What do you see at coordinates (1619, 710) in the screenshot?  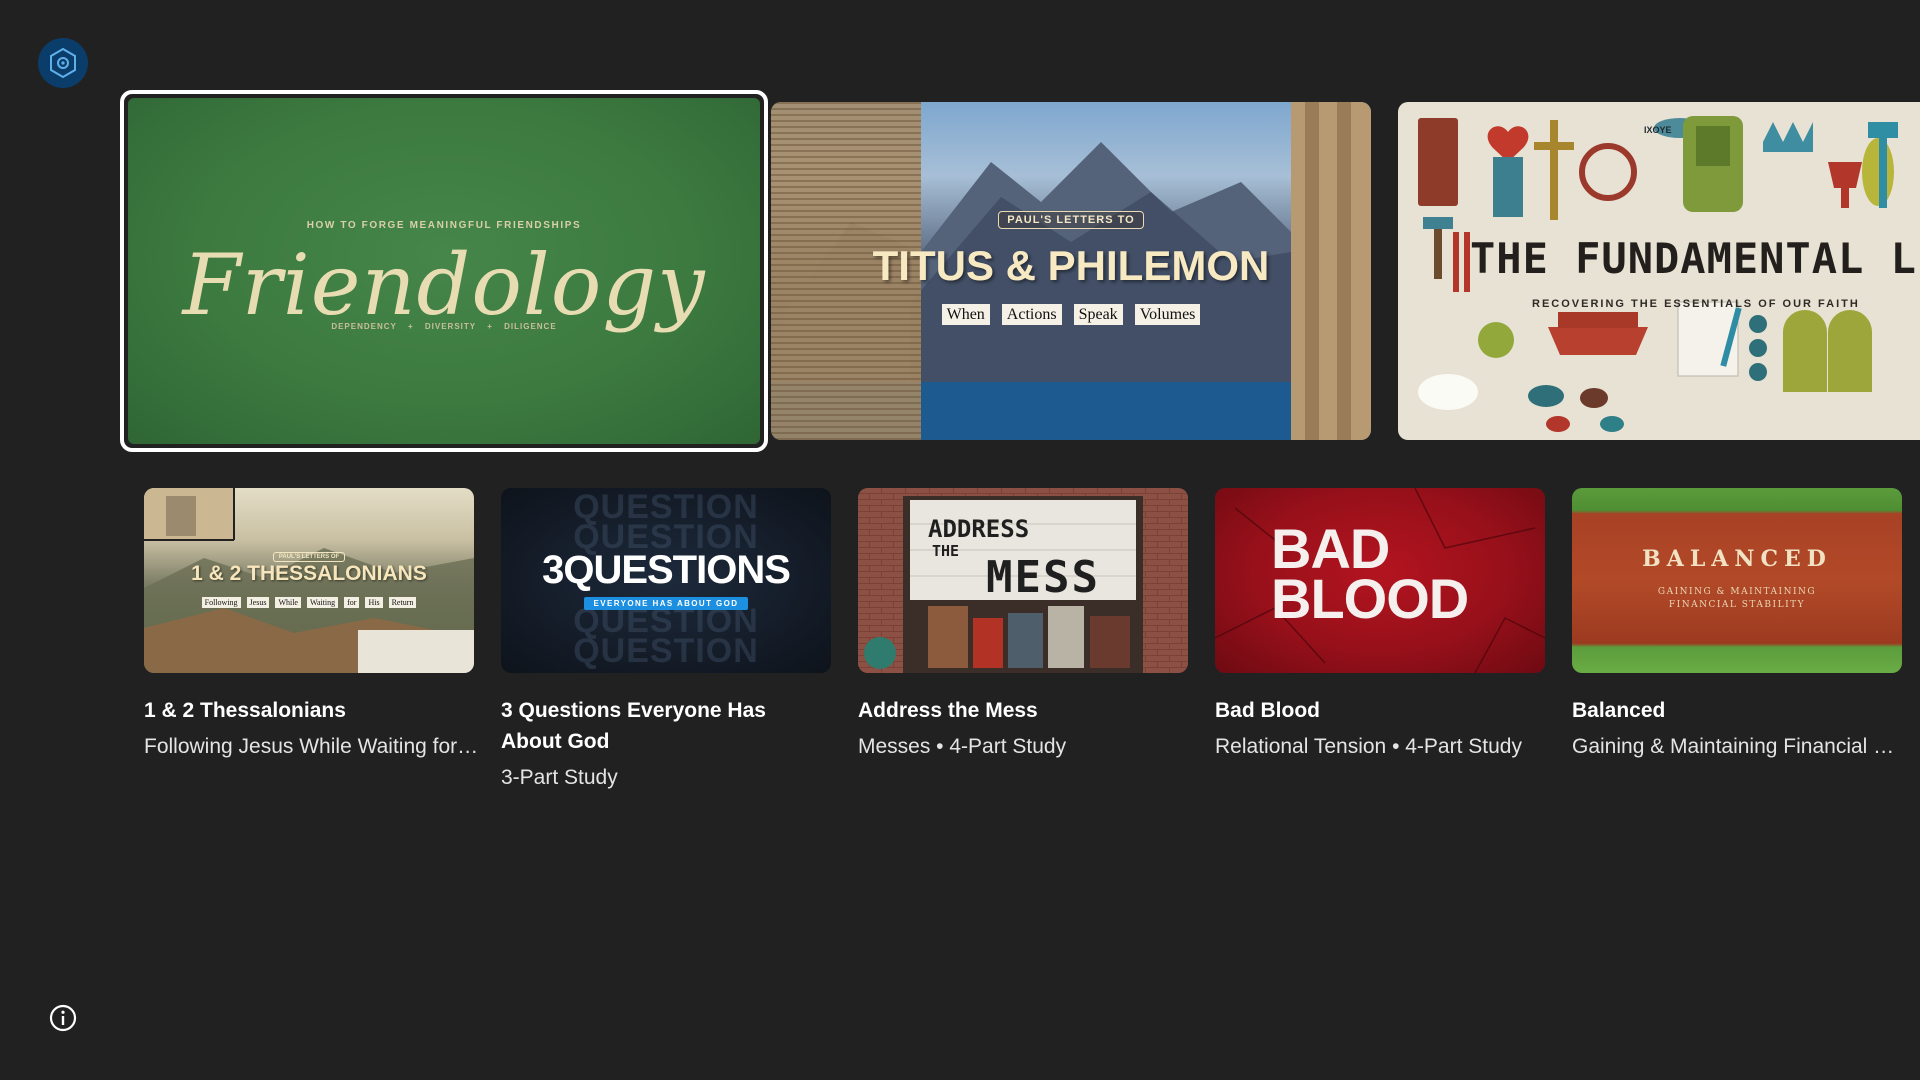 I see `series-title: Balanced` at bounding box center [1619, 710].